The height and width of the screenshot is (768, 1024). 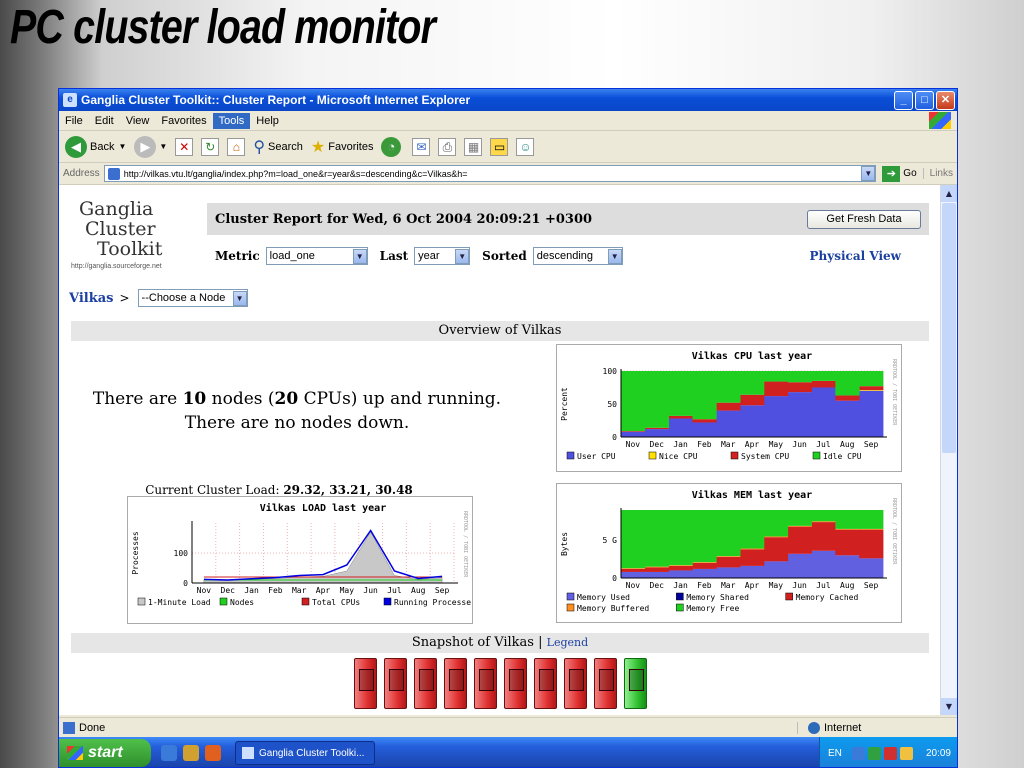 What do you see at coordinates (191, 753) in the screenshot?
I see `media-icon` at bounding box center [191, 753].